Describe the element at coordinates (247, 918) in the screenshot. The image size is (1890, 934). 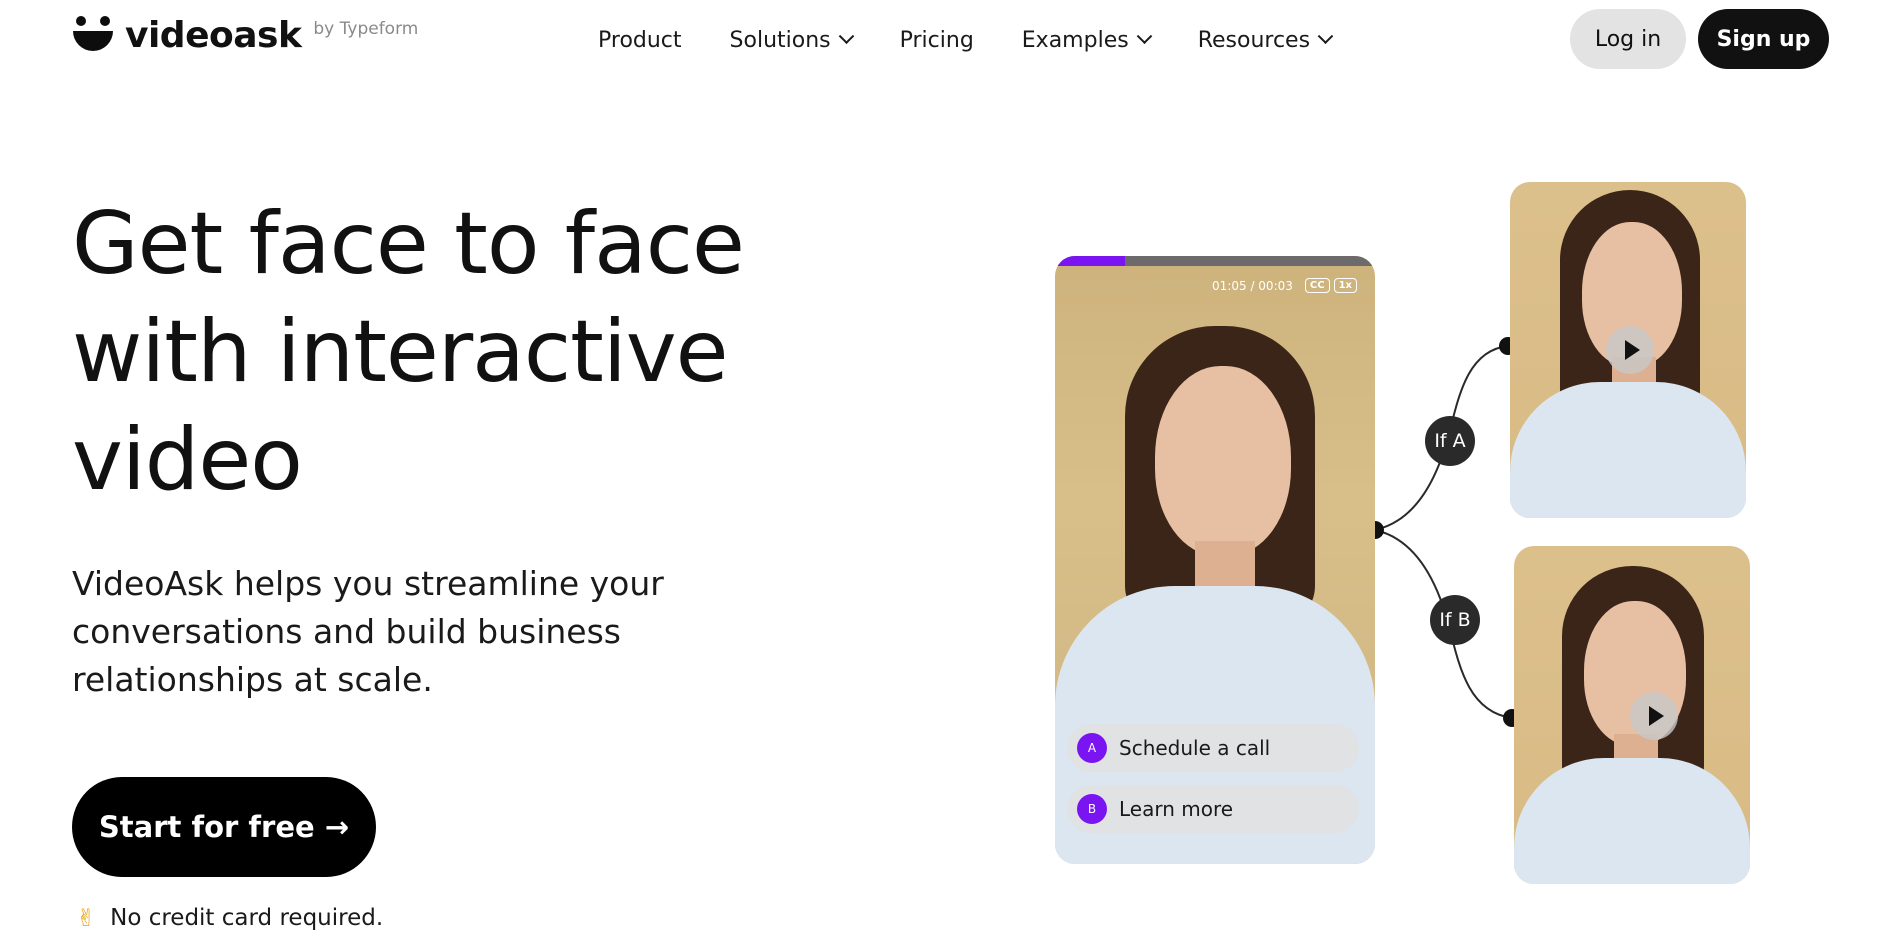
I see `no-credit-card-text: No credit card required.` at that location.